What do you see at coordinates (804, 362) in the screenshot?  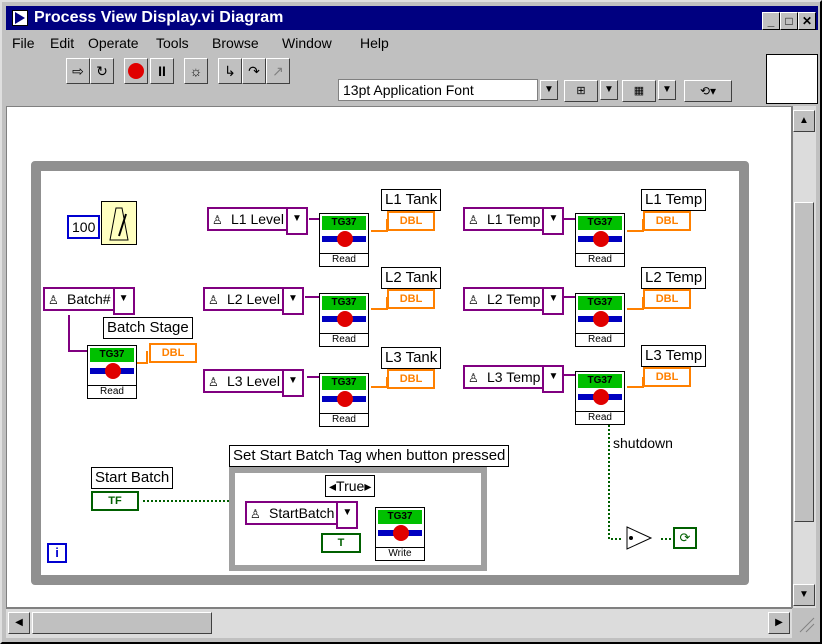 I see `vertical-scroll-thumb` at bounding box center [804, 362].